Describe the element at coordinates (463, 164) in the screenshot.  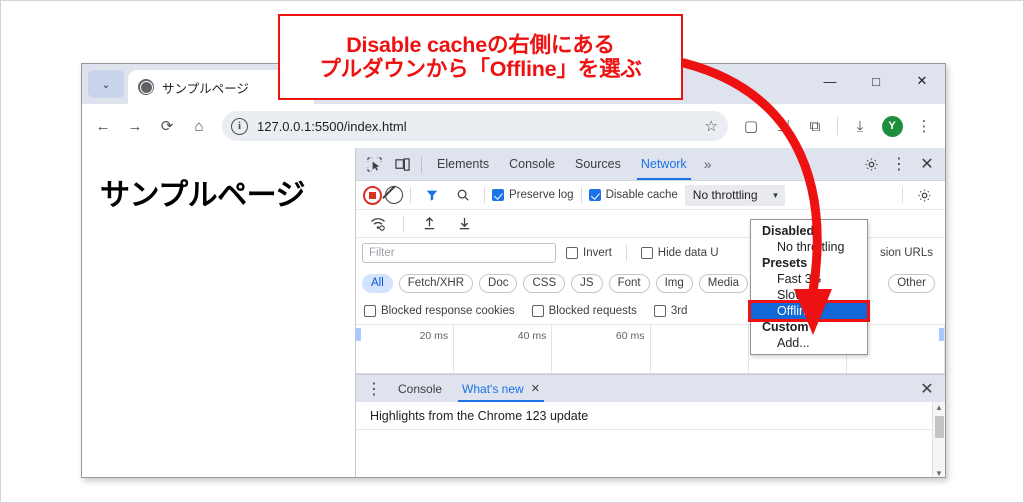
I see `tab-elements: Elements` at that location.